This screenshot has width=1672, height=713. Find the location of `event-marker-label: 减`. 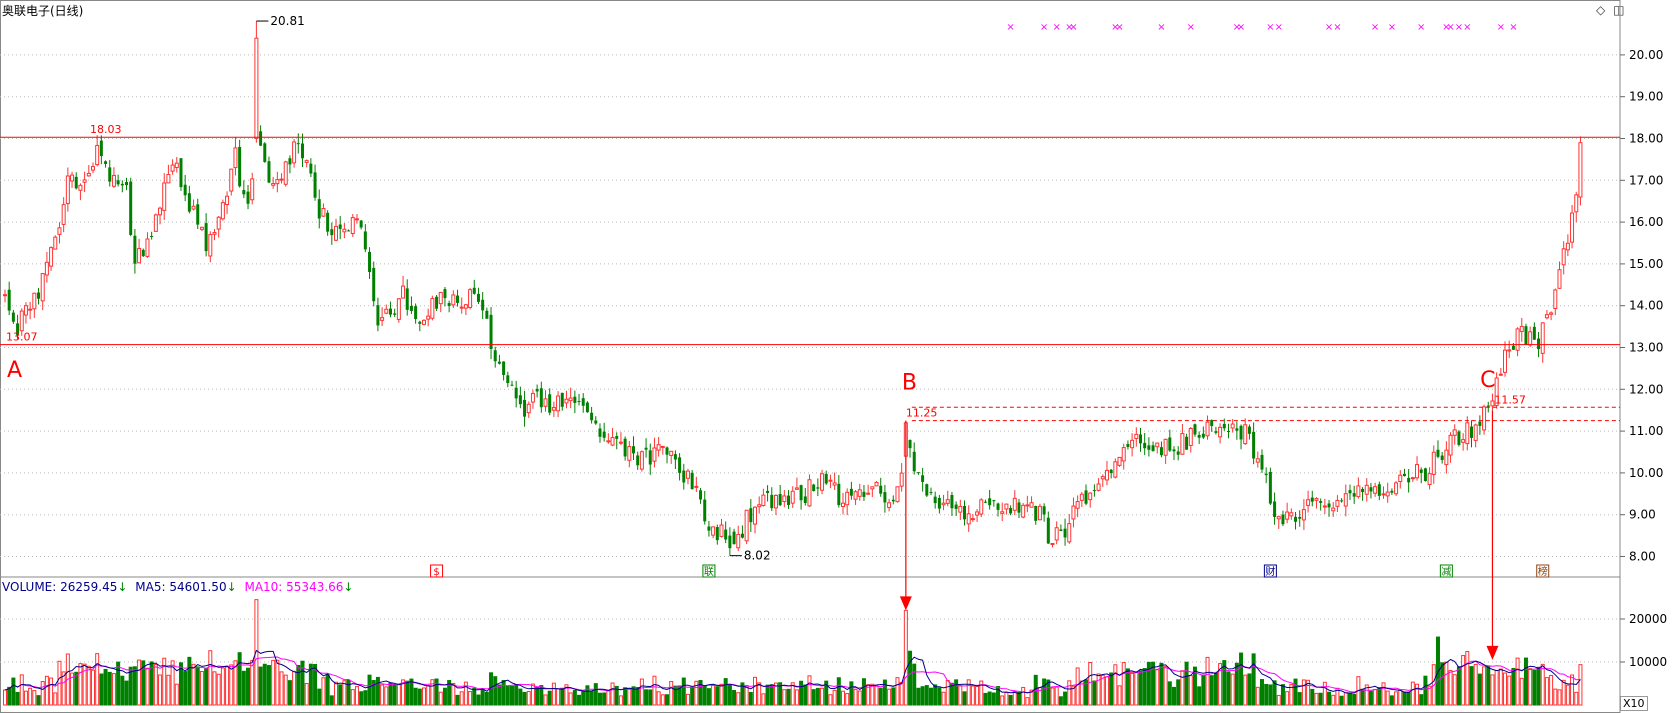

event-marker-label: 减 is located at coordinates (1446, 572).